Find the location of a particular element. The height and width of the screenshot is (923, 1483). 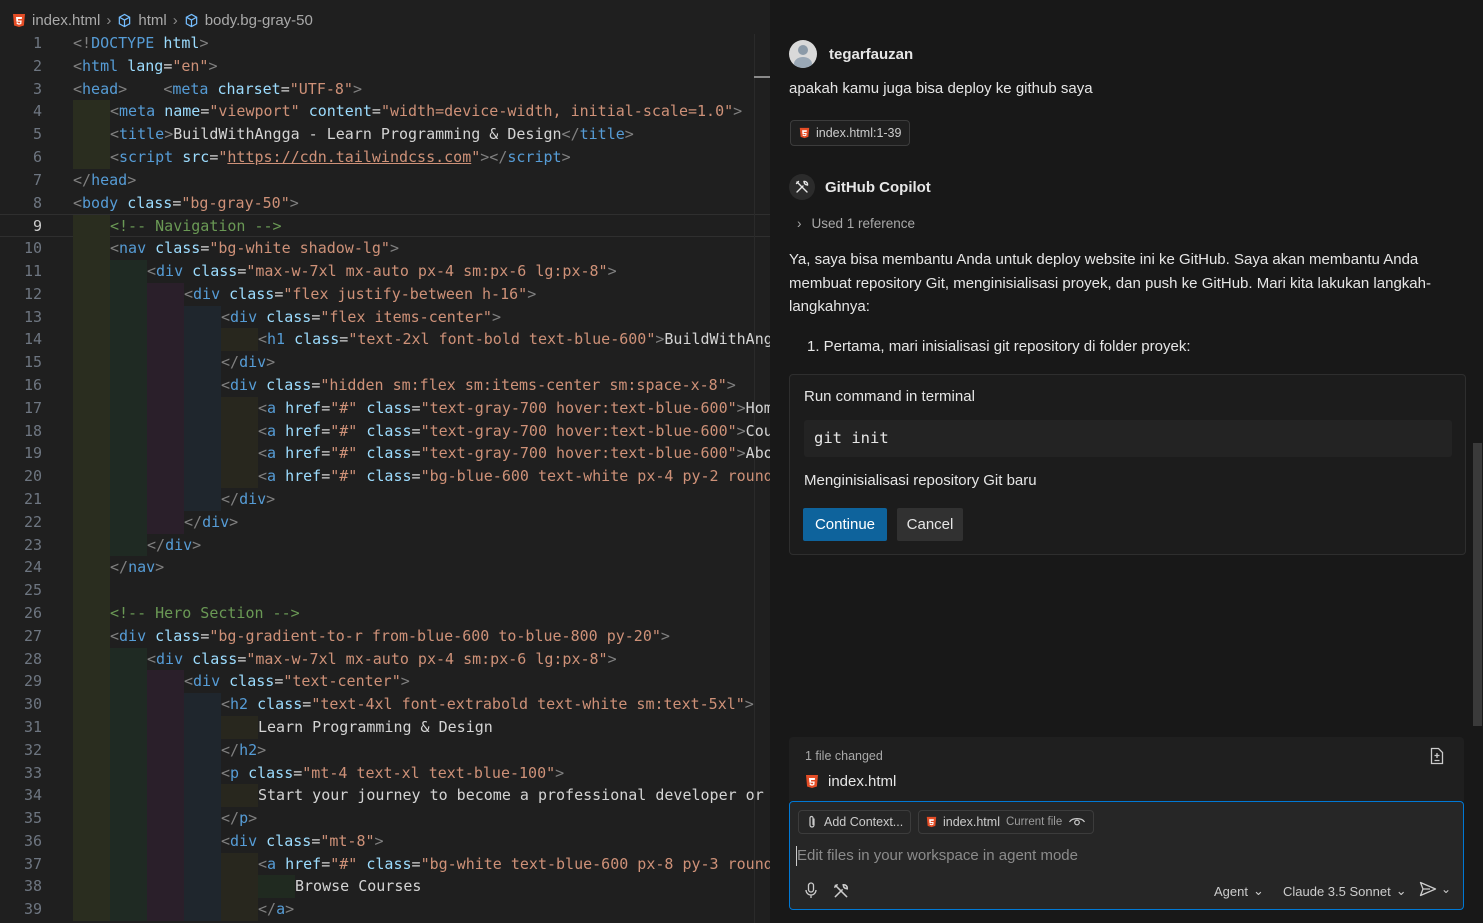

view-changes-icon is located at coordinates (1437, 756).